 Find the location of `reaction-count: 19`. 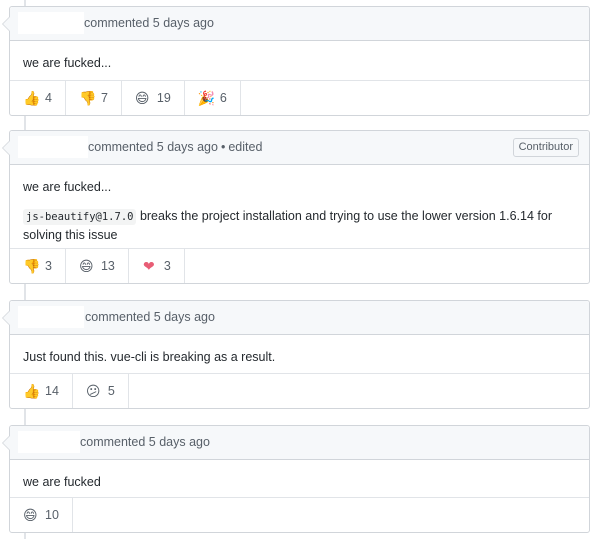

reaction-count: 19 is located at coordinates (163, 98).